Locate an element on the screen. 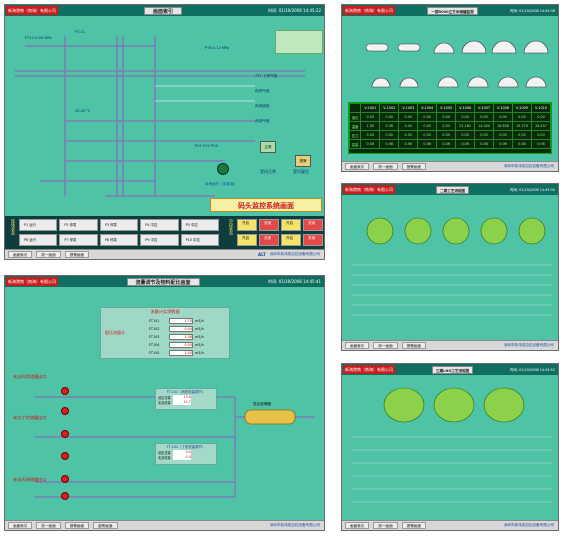 The height and width of the screenshot is (538, 565). vendor-logo: ALT is located at coordinates (261, 254).